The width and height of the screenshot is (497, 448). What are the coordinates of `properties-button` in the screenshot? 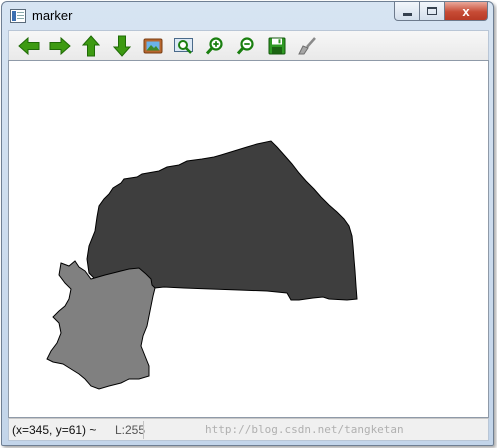 It's located at (307, 46).